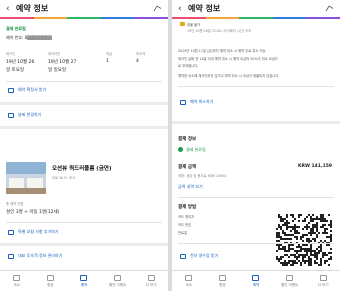 This screenshot has height=291, width=340. Describe the element at coordinates (189, 284) in the screenshot. I see `tab-label: 숙소` at that location.